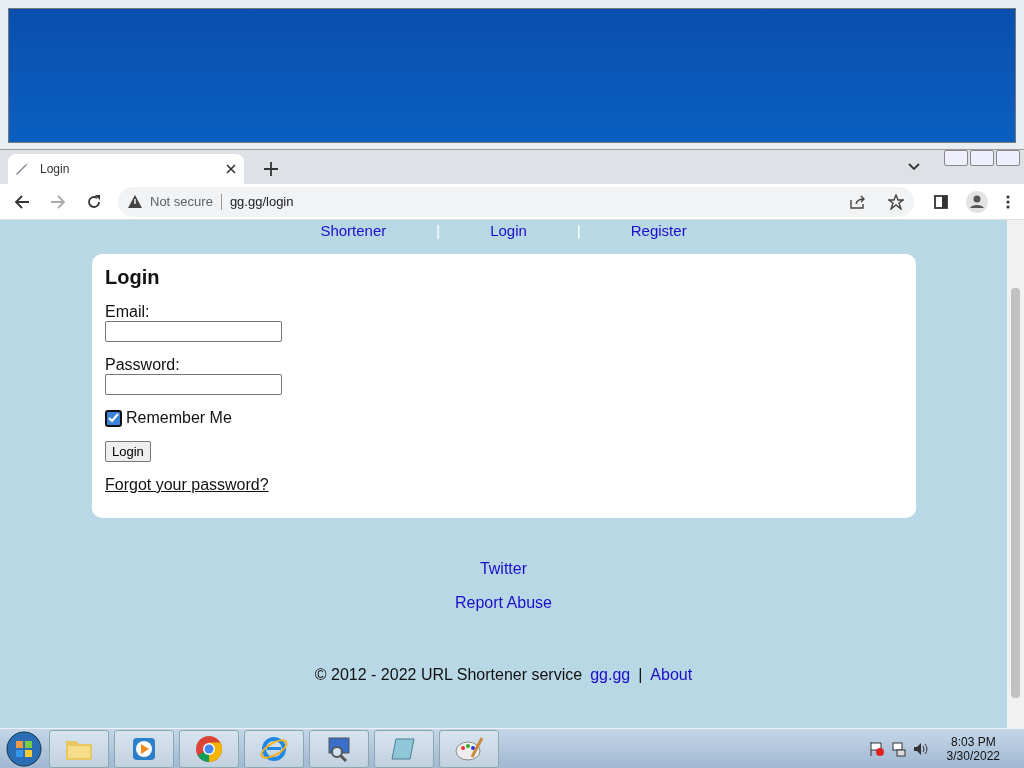 This screenshot has height=768, width=1024. I want to click on nav-link: Register, so click(658, 231).